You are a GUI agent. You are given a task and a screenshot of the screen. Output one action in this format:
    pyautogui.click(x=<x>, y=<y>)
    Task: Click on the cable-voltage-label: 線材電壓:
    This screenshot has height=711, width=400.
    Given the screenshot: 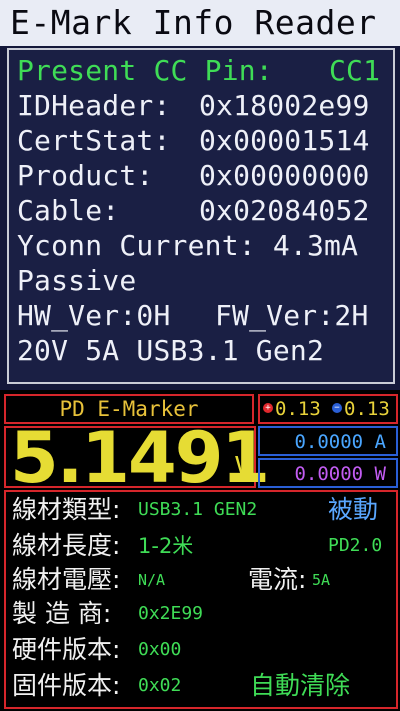 What is the action you would take?
    pyautogui.click(x=66, y=579)
    